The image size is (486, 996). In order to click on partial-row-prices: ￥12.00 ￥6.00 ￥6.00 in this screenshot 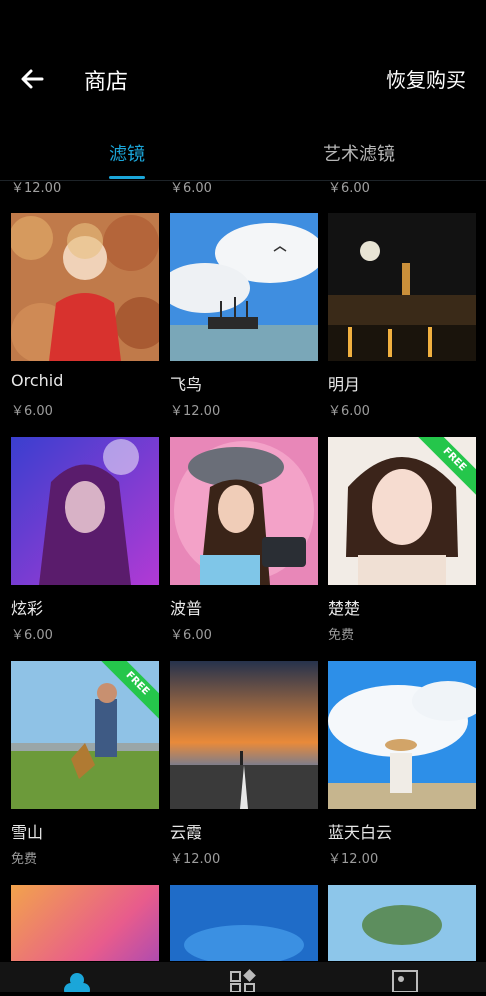, I will do `click(243, 188)`.